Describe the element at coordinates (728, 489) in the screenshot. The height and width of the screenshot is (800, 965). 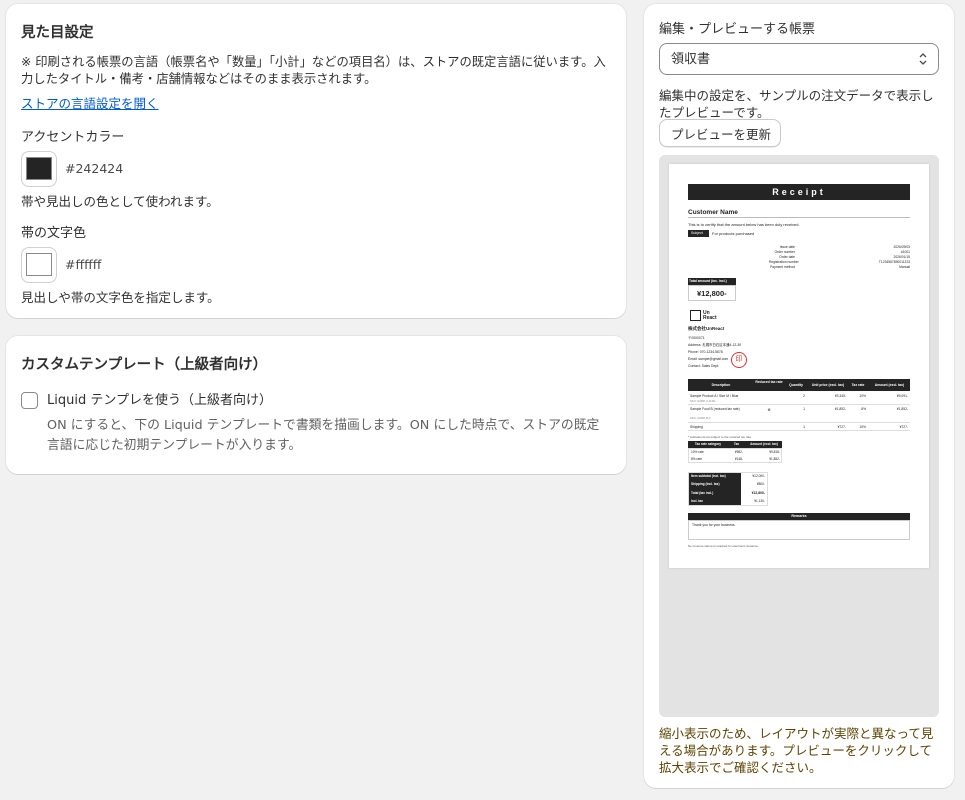
I see `summary-border` at that location.